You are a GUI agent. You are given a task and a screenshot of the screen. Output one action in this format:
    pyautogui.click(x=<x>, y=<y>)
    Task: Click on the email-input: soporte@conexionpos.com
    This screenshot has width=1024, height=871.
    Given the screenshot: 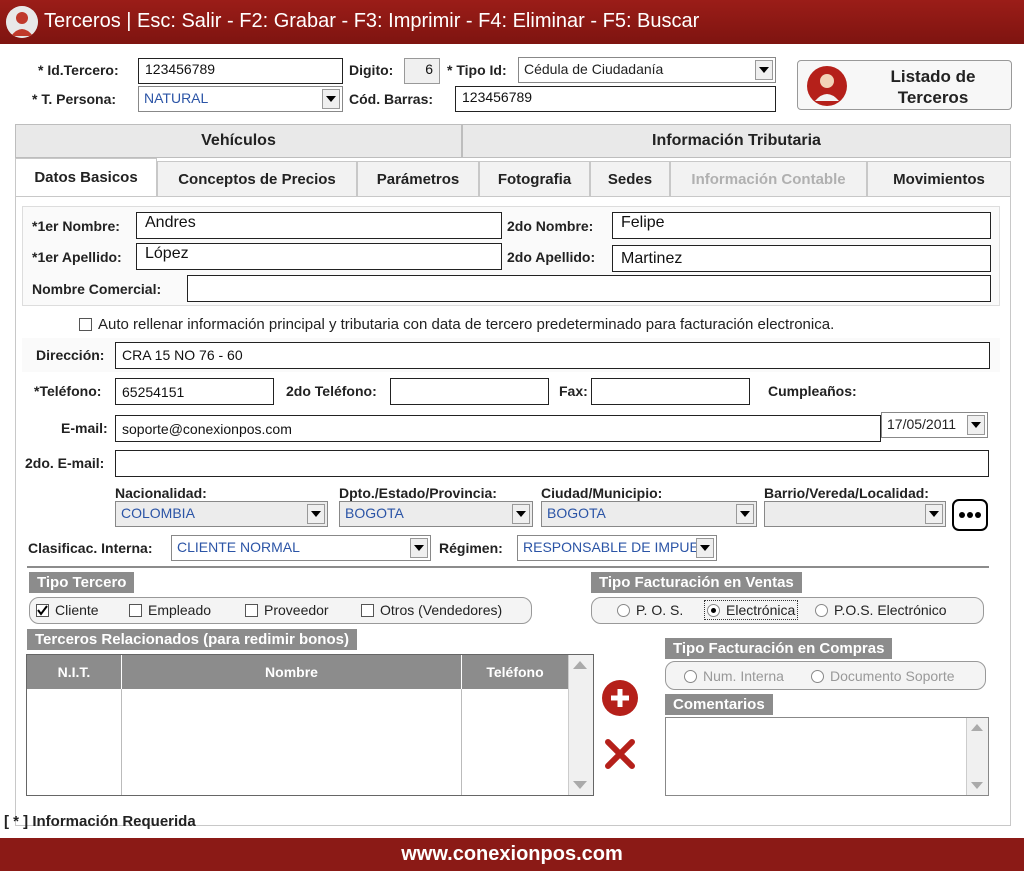 What is the action you would take?
    pyautogui.click(x=498, y=428)
    